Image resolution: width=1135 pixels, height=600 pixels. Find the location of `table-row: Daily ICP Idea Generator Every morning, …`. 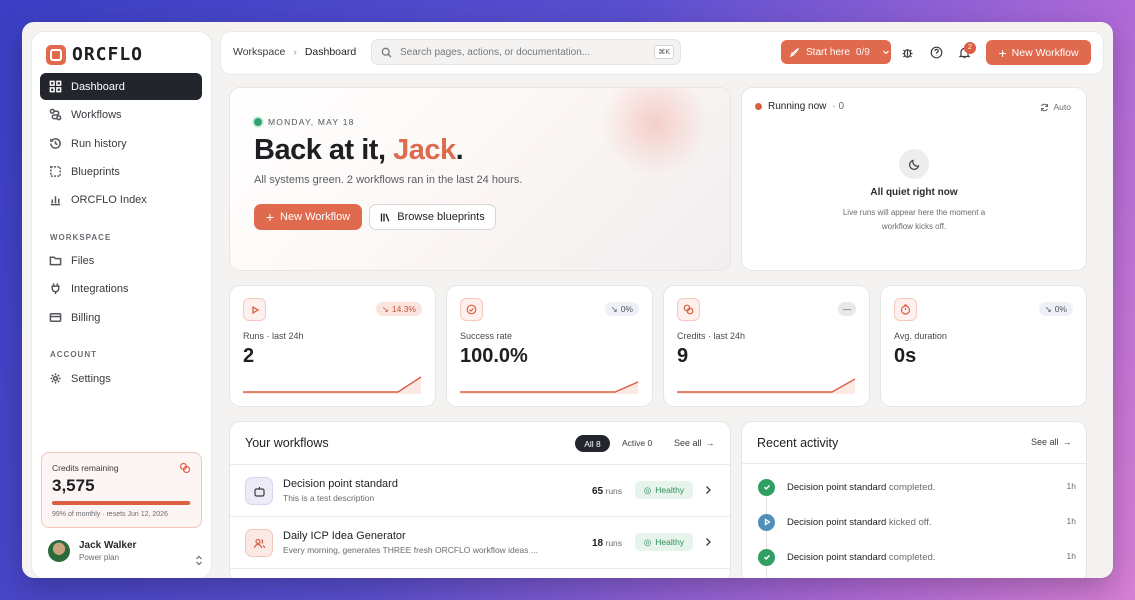

table-row: Daily ICP Idea Generator Every morning, … is located at coordinates (480, 542).